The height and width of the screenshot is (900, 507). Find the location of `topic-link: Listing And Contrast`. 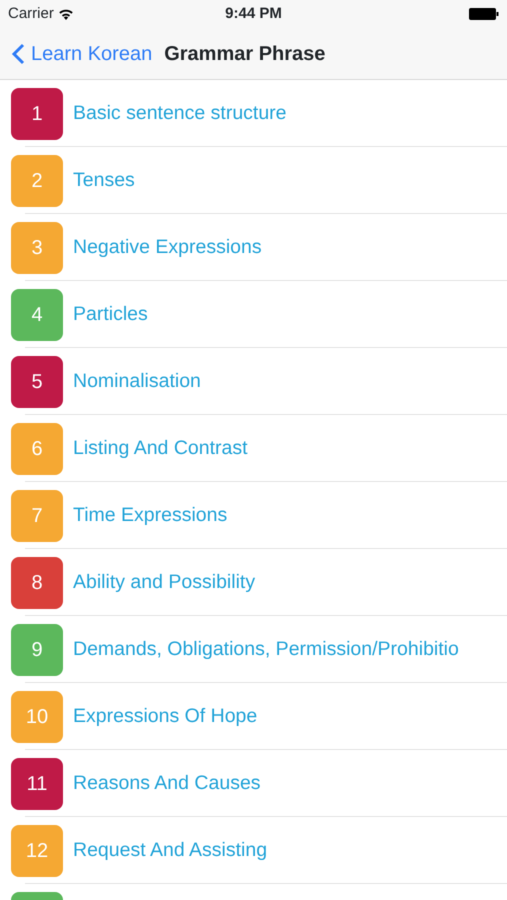

topic-link: Listing And Contrast is located at coordinates (160, 449).